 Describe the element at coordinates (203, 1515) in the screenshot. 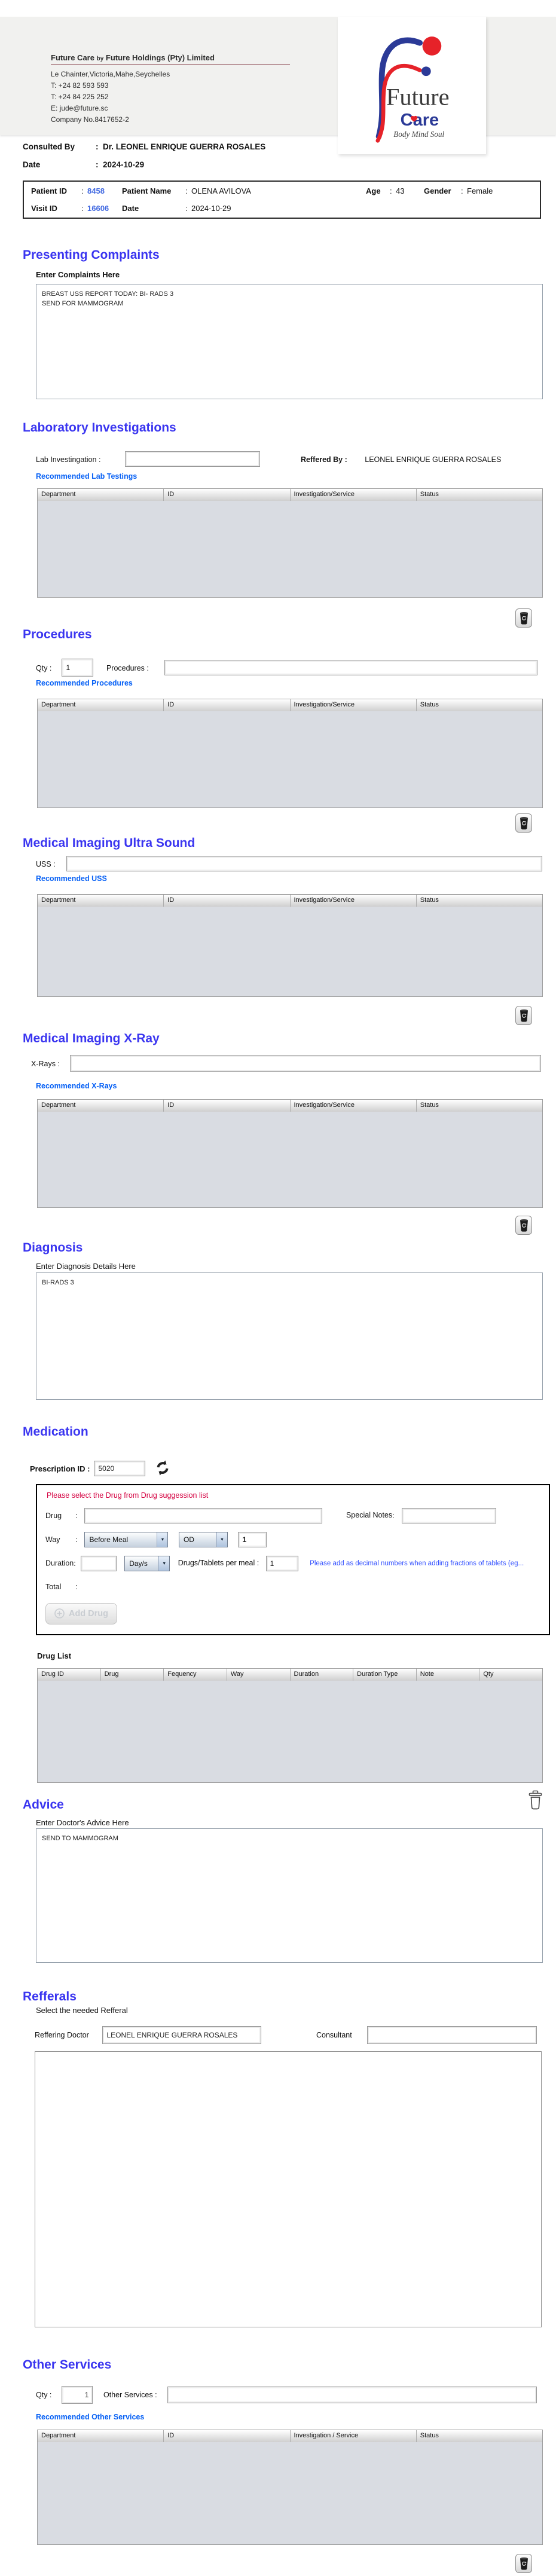

I see `drug-input` at that location.